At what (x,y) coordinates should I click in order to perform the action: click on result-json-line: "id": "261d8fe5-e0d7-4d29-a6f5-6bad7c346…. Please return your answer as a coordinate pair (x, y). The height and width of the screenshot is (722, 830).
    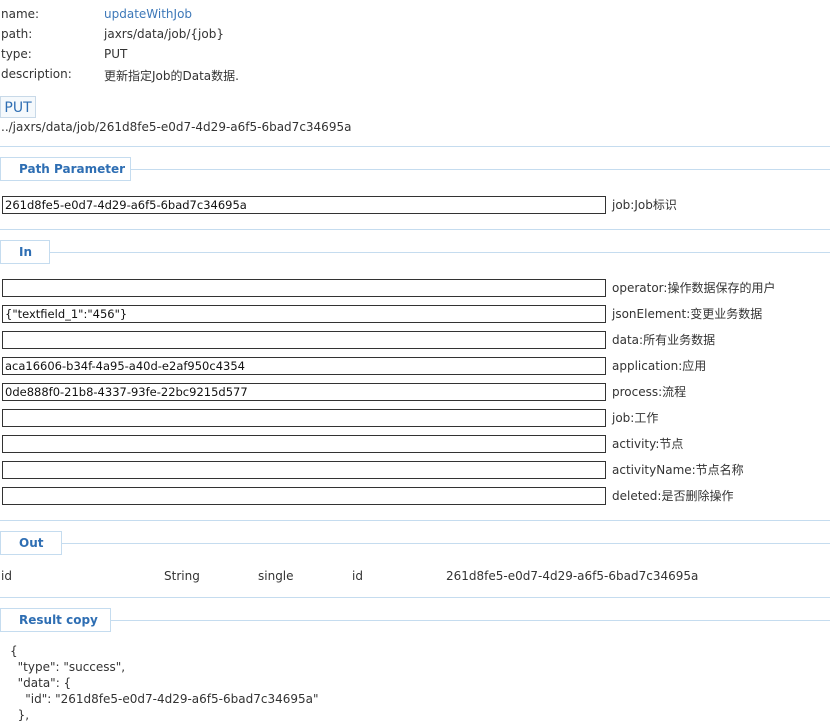
    Looking at the image, I should click on (164, 699).